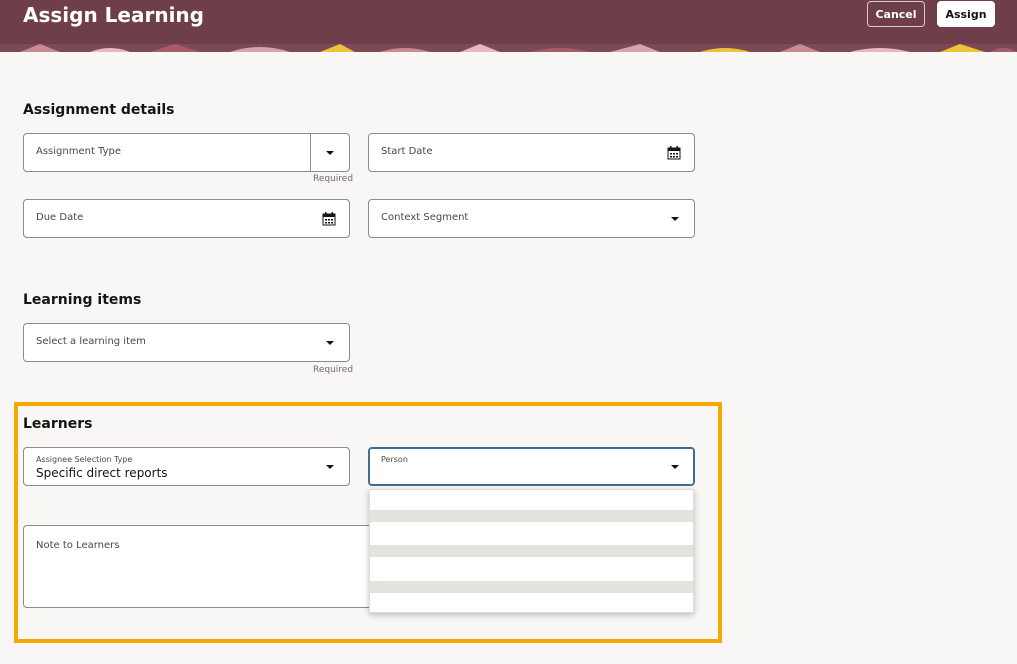  What do you see at coordinates (531, 218) in the screenshot?
I see `context-segment-select: Context Segment` at bounding box center [531, 218].